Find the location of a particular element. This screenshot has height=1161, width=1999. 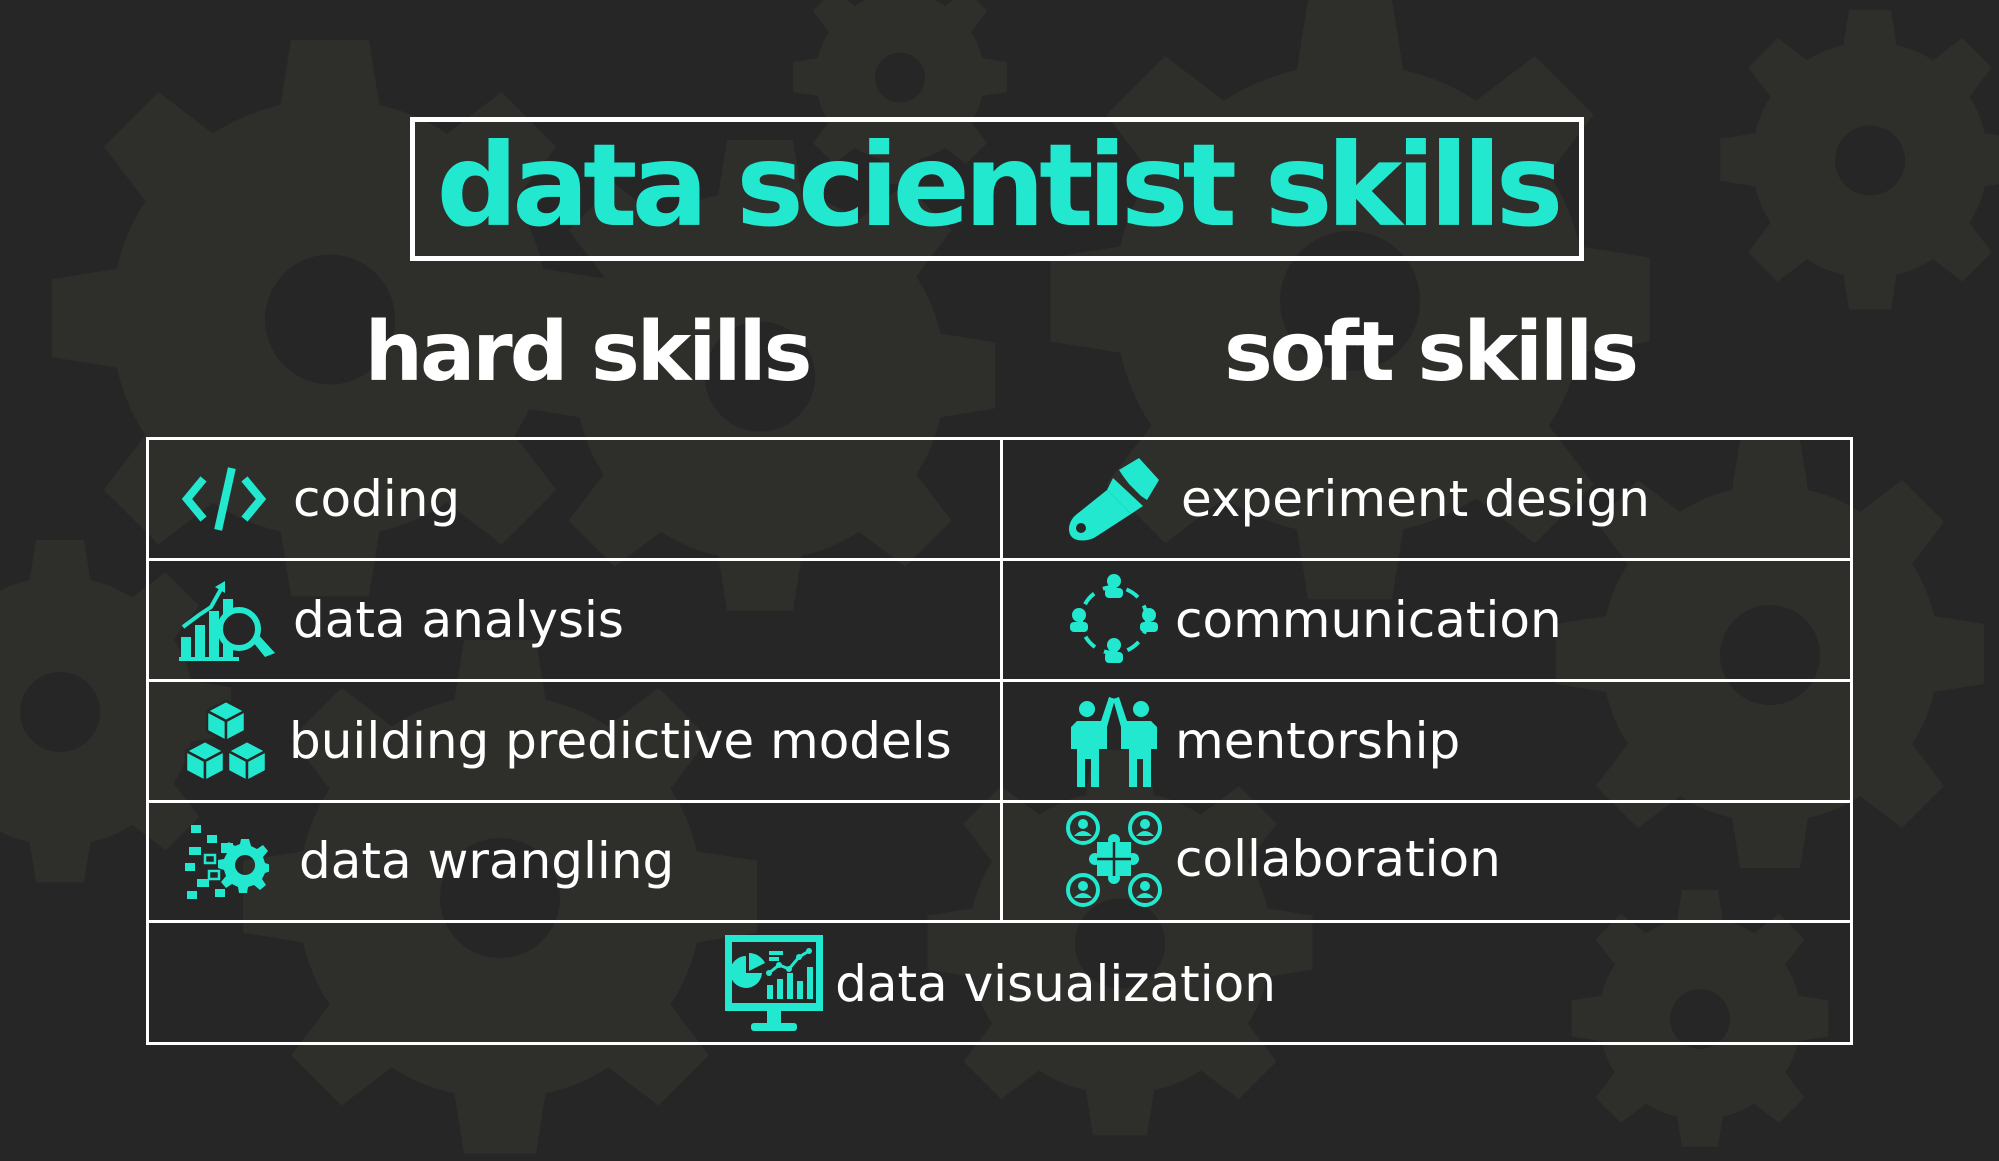

soft-skill-cell: communication is located at coordinates (1314, 620).